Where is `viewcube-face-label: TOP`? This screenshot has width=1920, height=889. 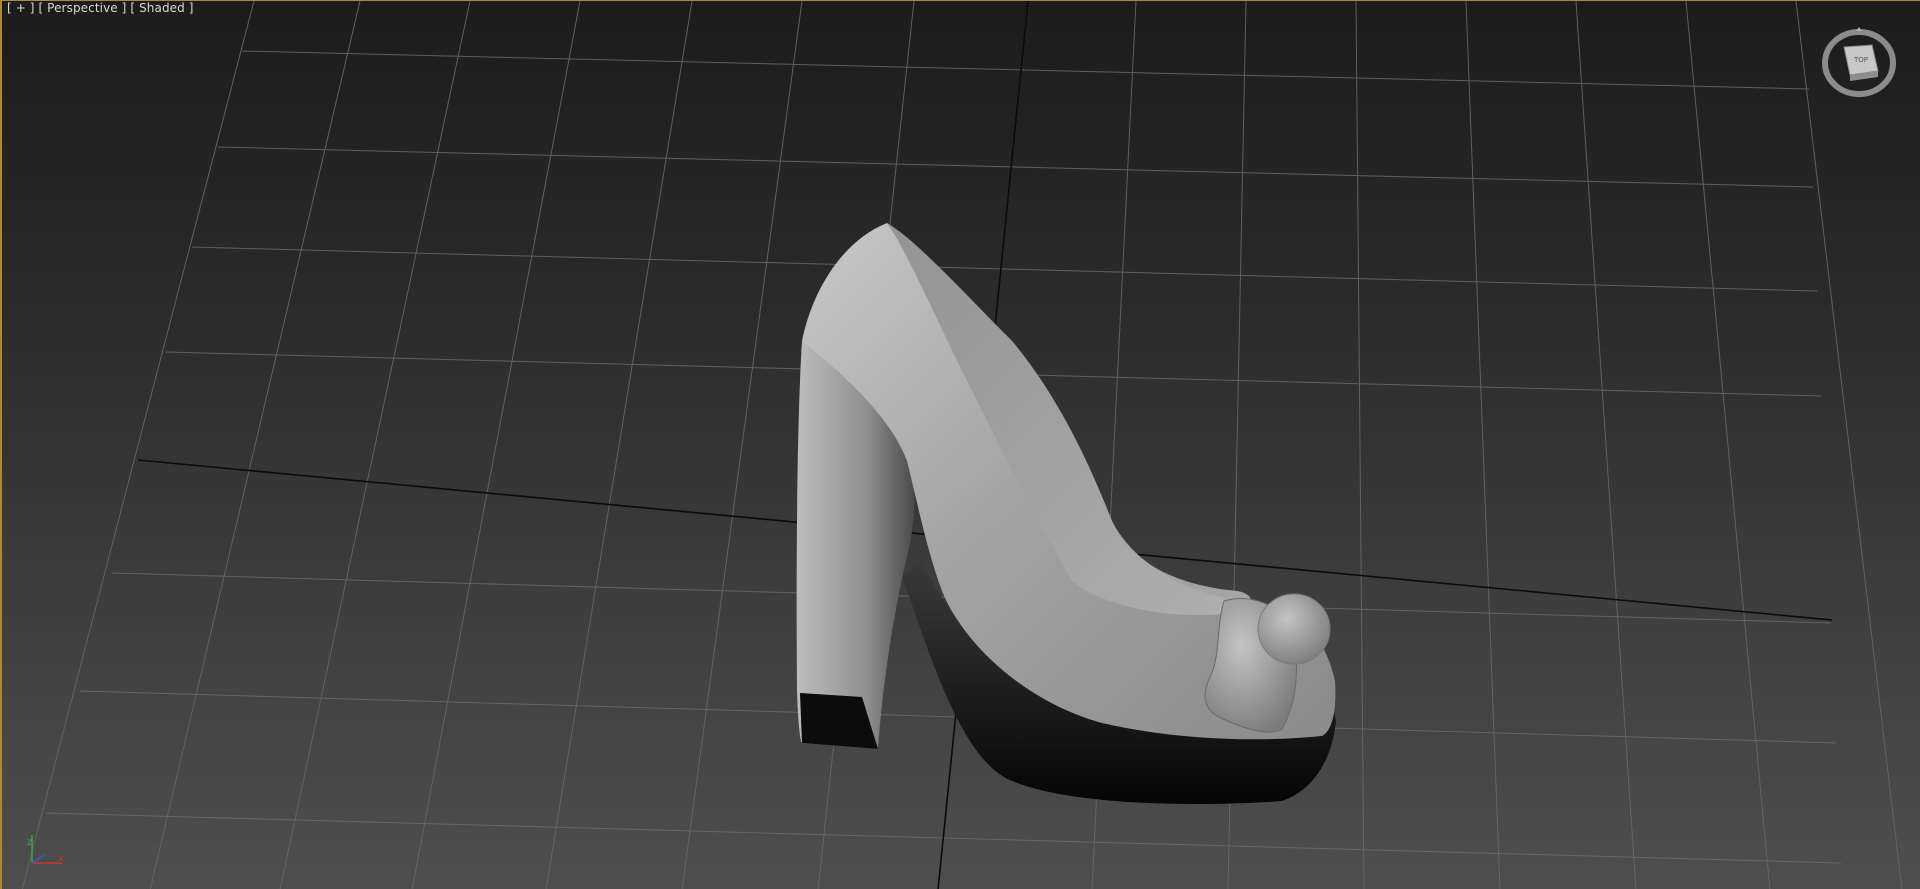 viewcube-face-label: TOP is located at coordinates (1860, 60).